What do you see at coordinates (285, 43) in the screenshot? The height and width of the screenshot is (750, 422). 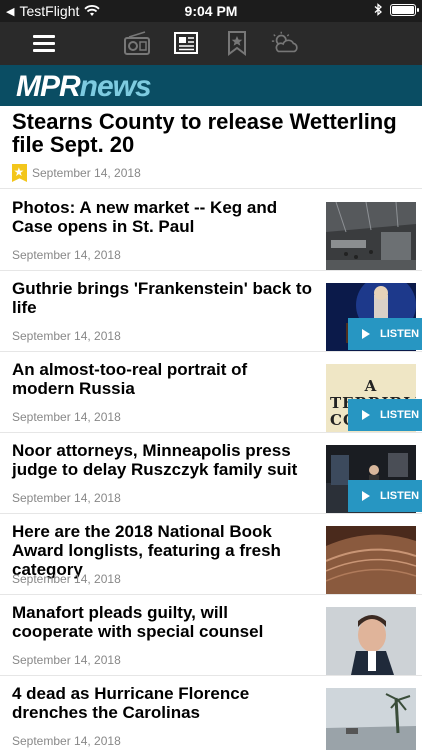 I see `weather-icon` at bounding box center [285, 43].